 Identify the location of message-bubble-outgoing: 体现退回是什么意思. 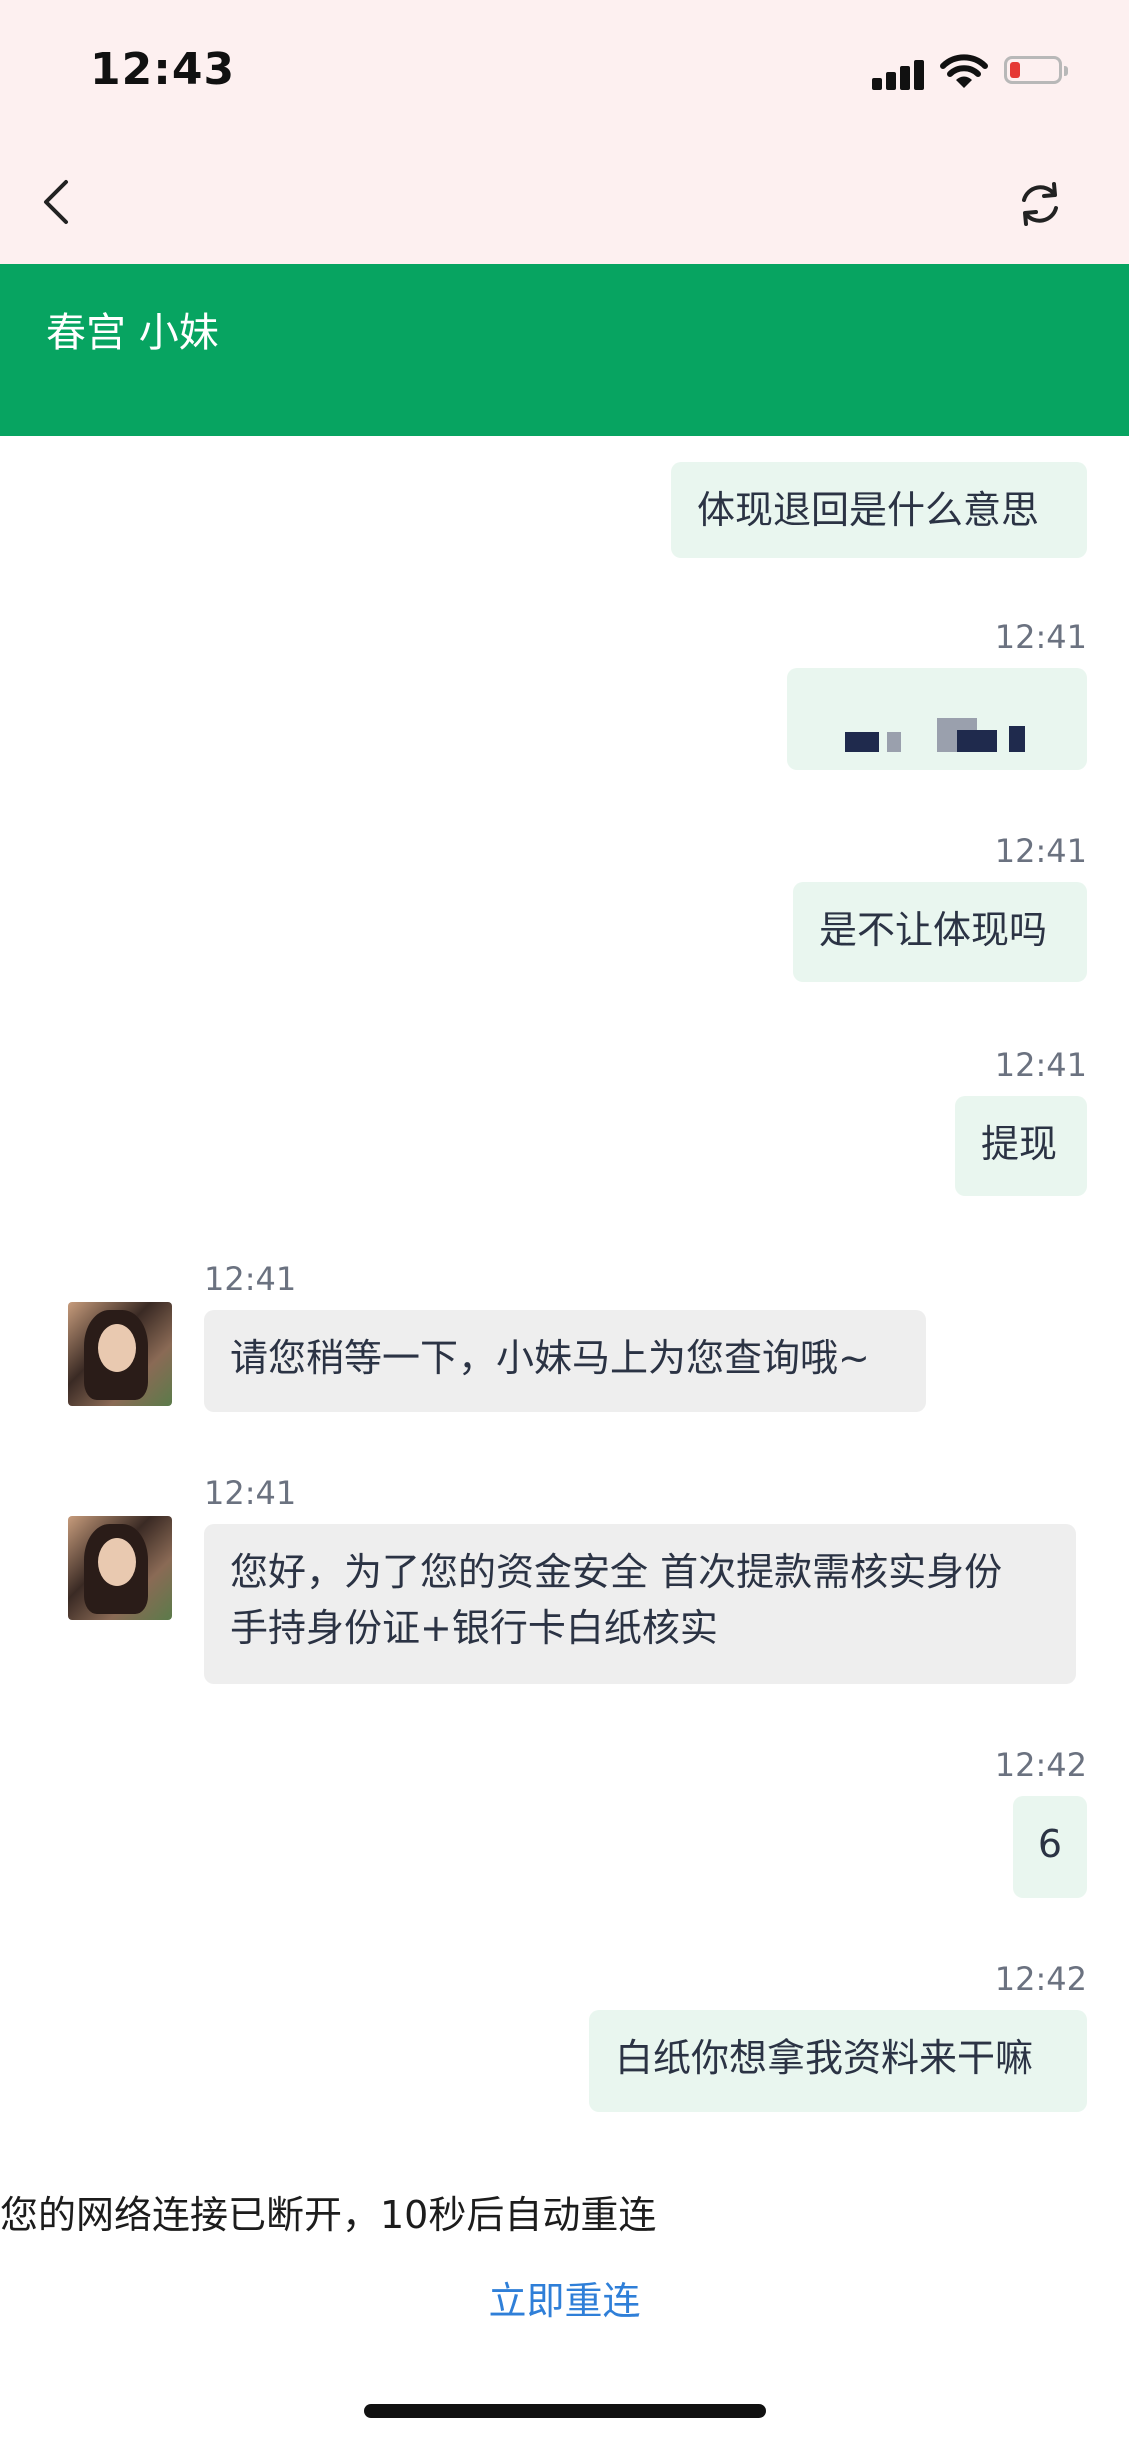
(879, 510).